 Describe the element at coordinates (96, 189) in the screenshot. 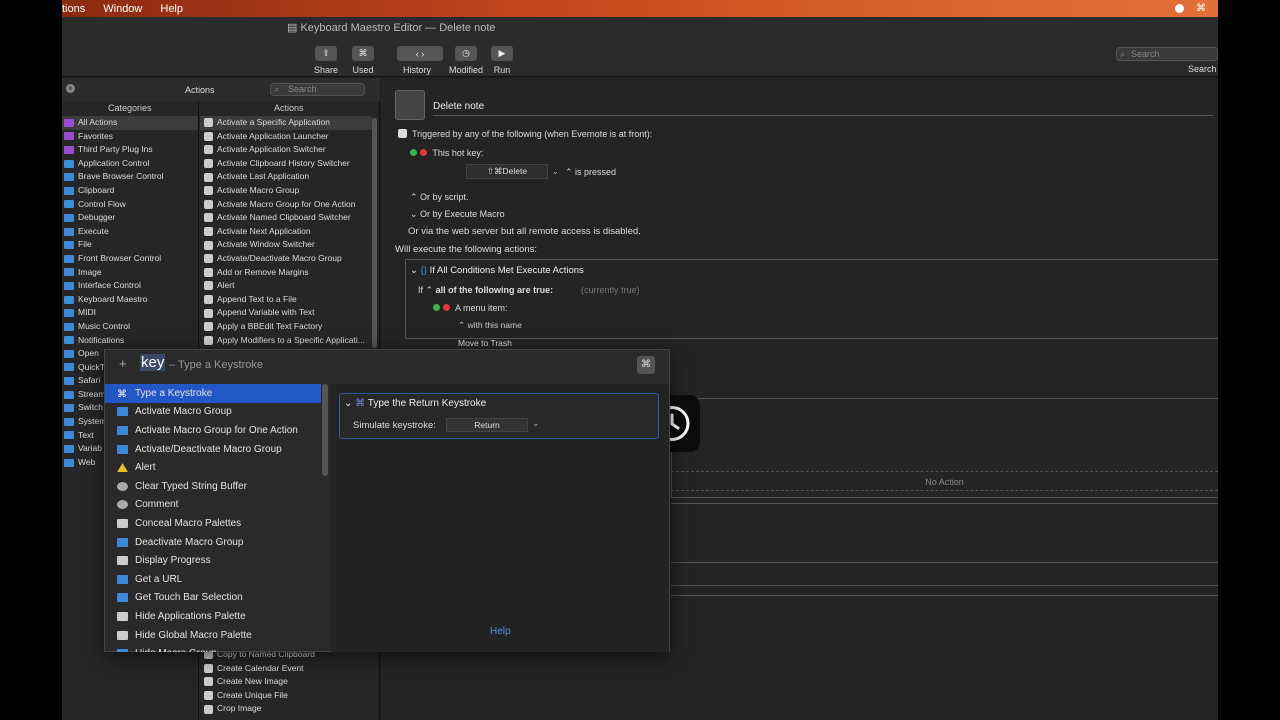

I see `category-label: Clipboard` at that location.